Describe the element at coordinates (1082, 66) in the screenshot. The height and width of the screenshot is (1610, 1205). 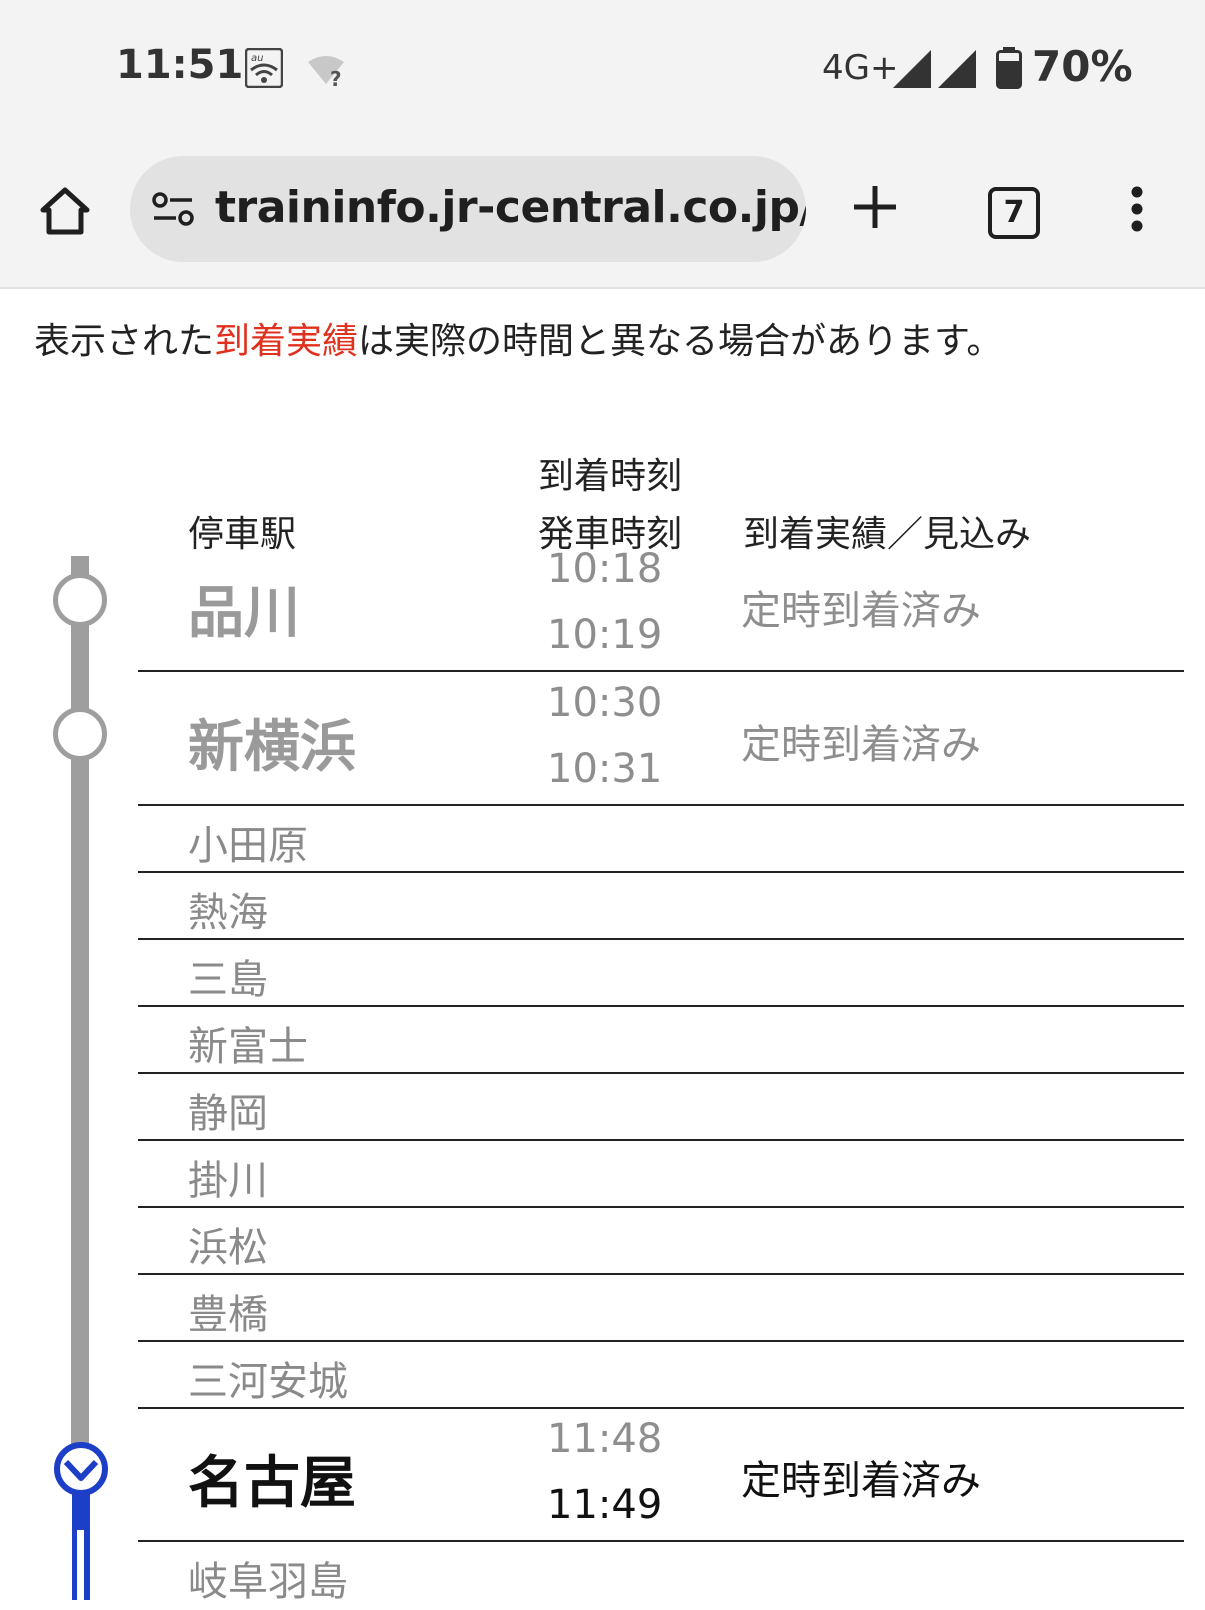
I see `battery-percent: 70%` at that location.